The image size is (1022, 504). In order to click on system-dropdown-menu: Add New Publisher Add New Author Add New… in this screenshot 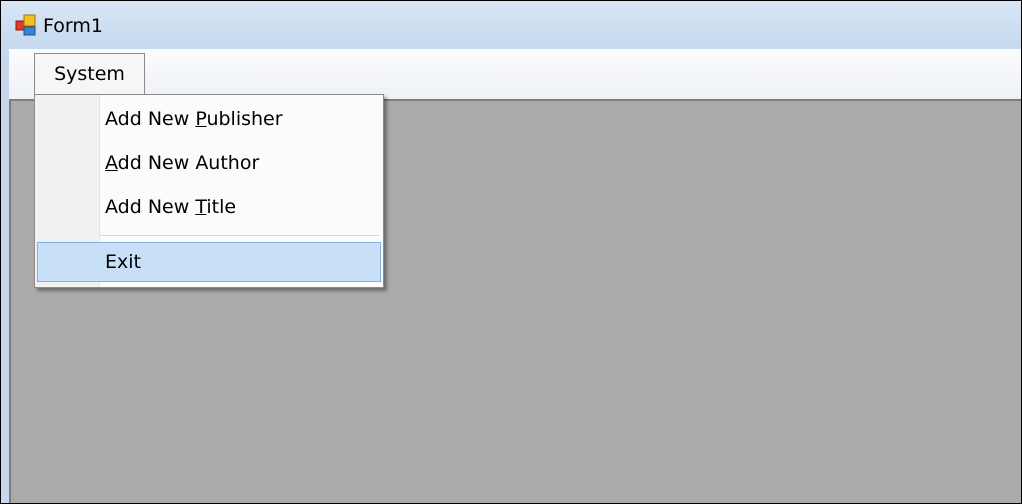, I will do `click(209, 191)`.